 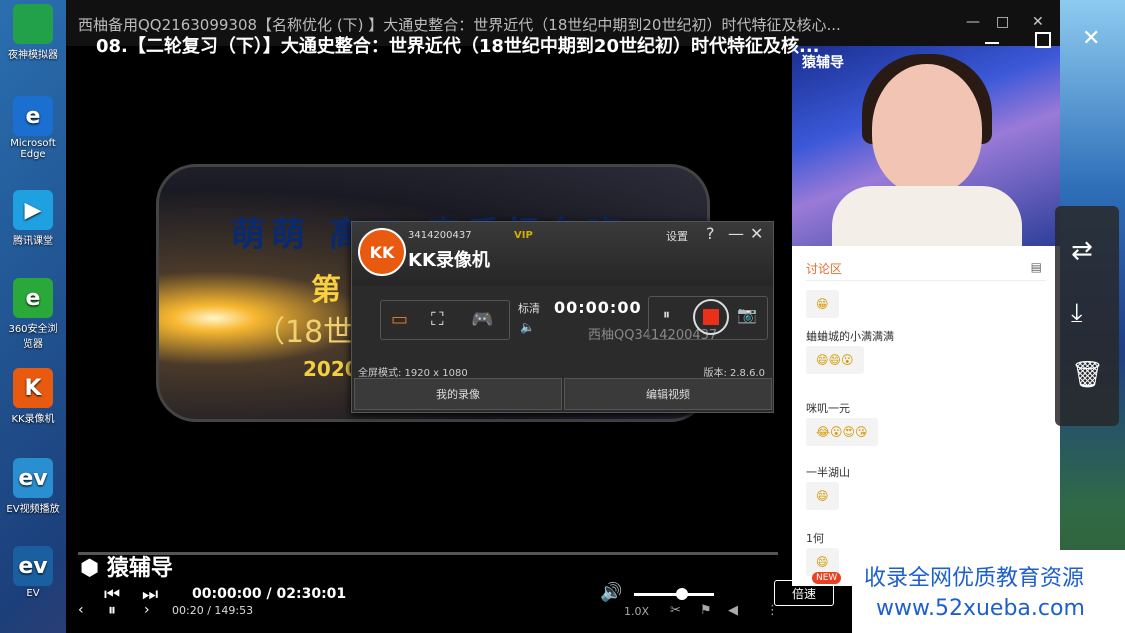 I want to click on edit-video-button: 编辑视频, so click(x=668, y=394).